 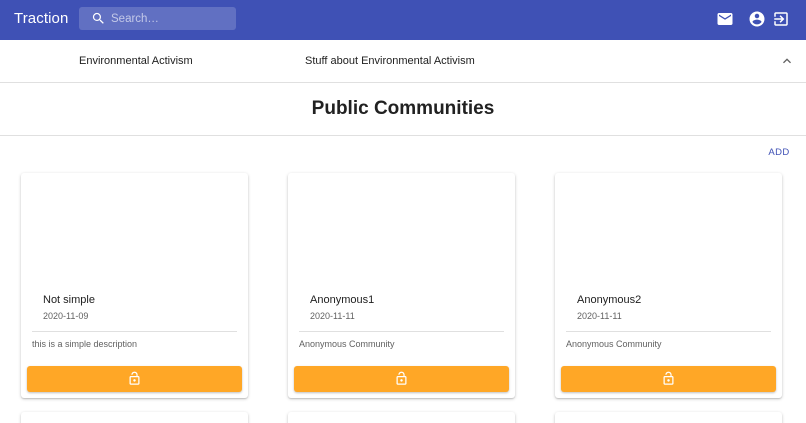 I want to click on logout-icon, so click(x=781, y=19).